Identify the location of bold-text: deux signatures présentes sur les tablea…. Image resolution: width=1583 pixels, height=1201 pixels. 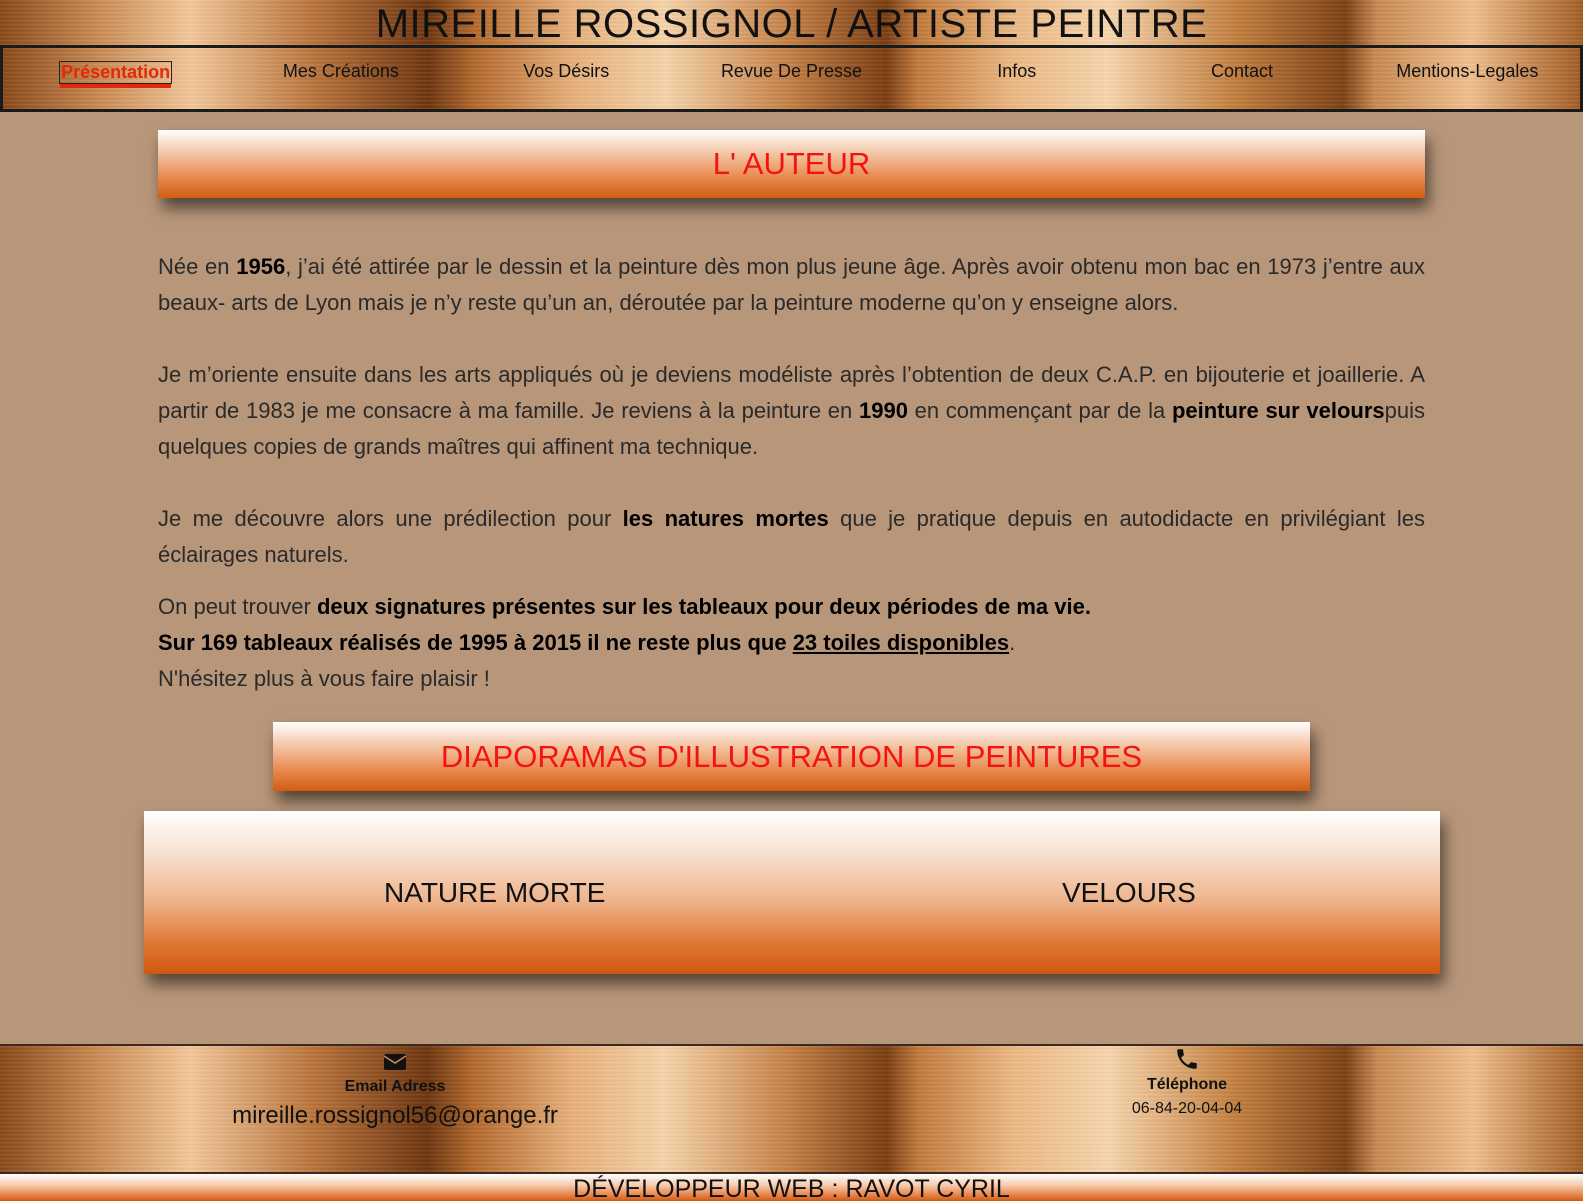
(703, 606).